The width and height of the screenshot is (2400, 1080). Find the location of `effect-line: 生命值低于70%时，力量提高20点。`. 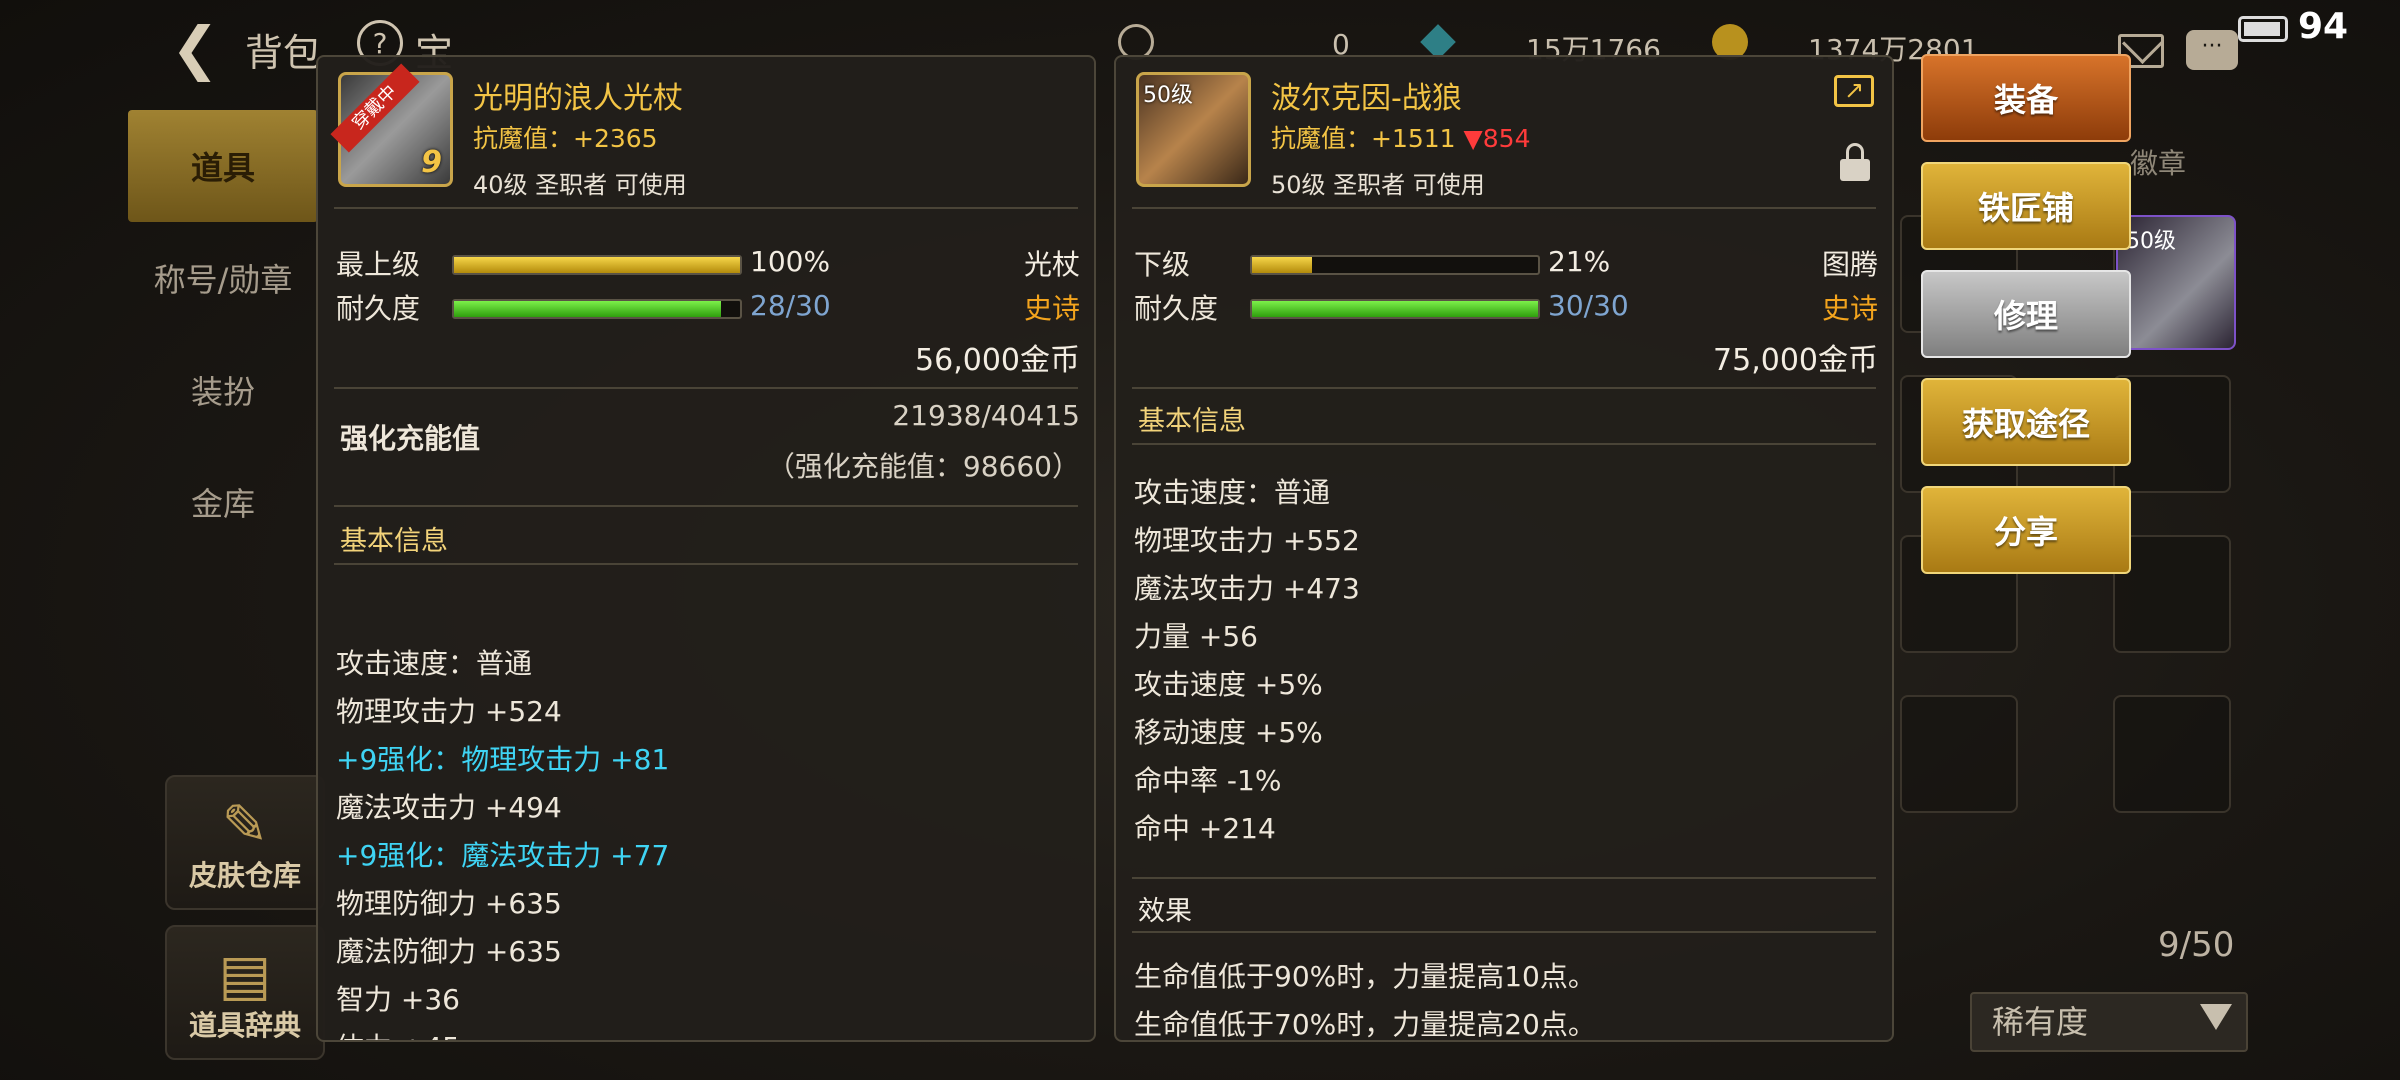

effect-line: 生命值低于70%时，力量提高20点。 is located at coordinates (1365, 1024).